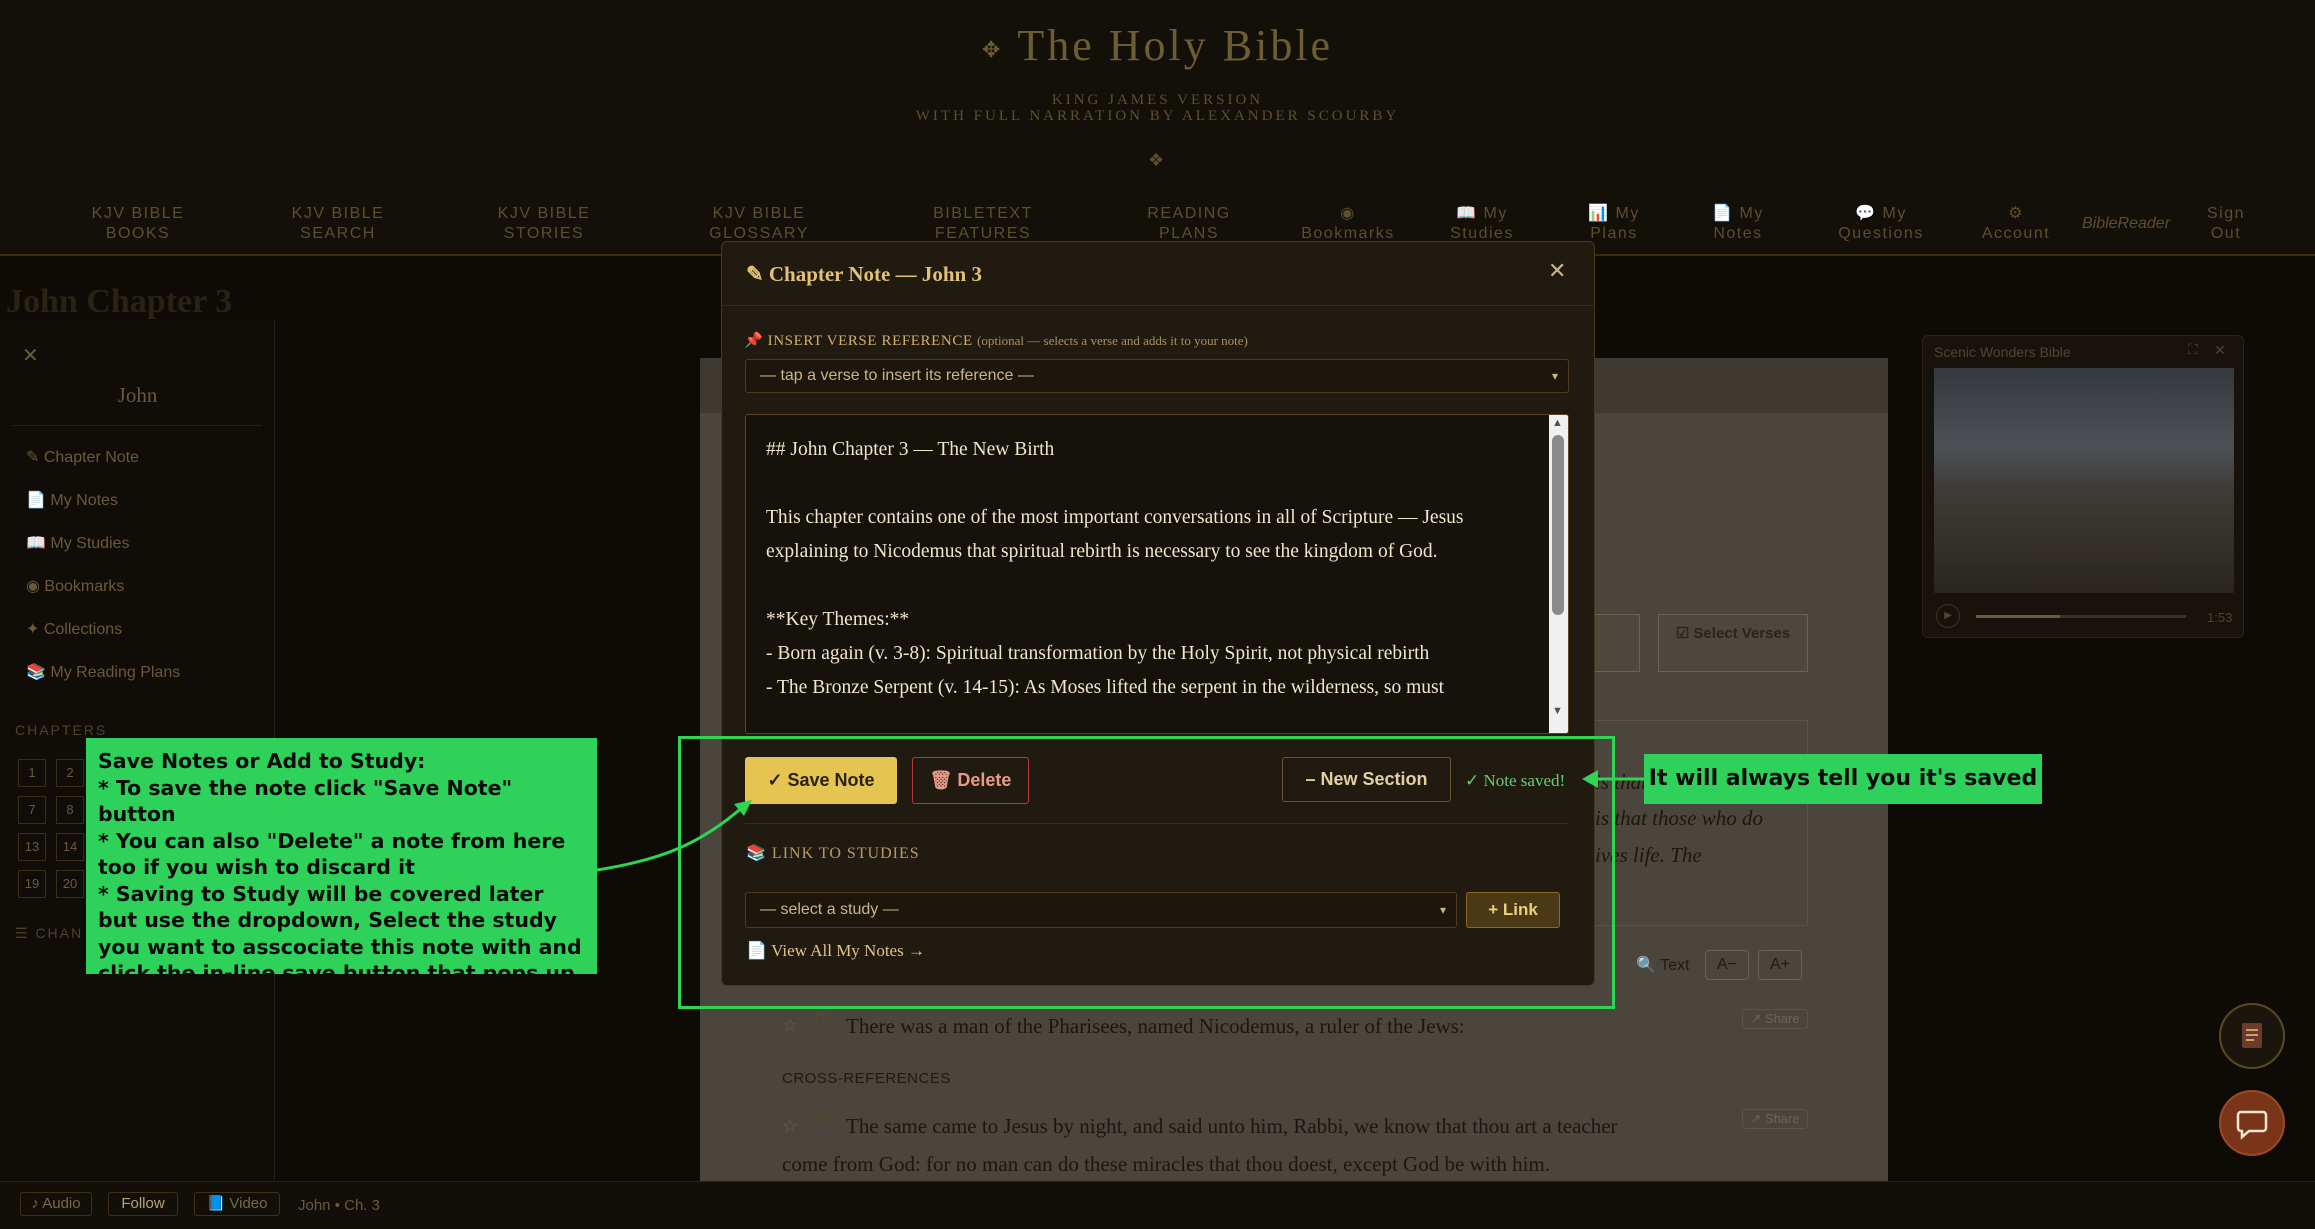  I want to click on annotation-arrow-left, so click(671, 837).